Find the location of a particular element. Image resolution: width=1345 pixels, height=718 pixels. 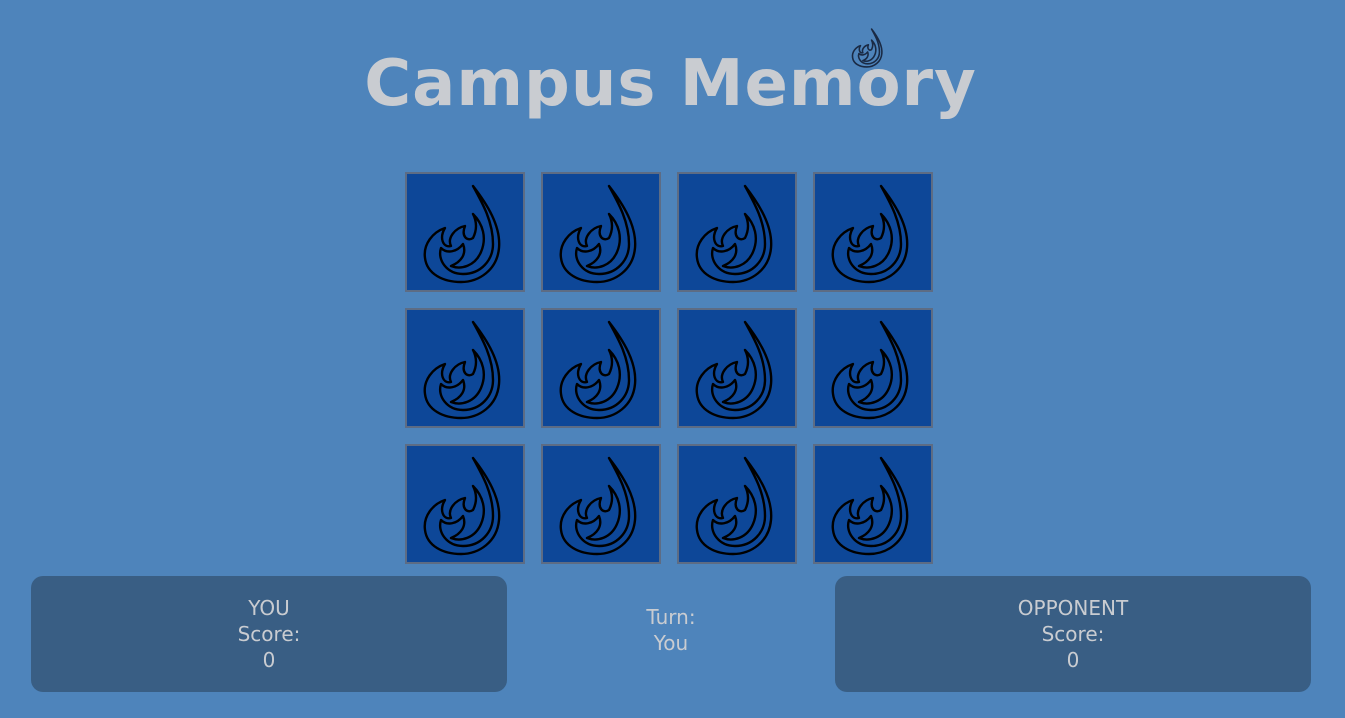

page-title: Campus Memory is located at coordinates (670, 84).